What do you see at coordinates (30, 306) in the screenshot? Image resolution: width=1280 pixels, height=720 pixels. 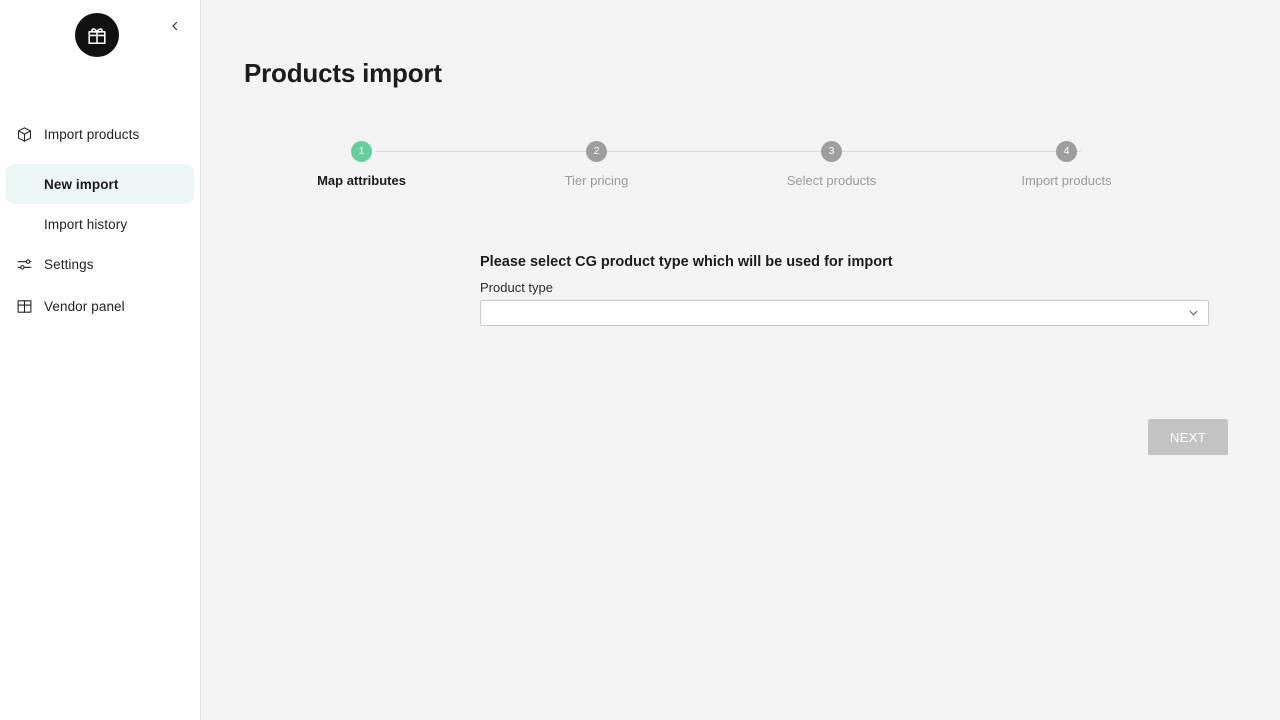 I see `layout-panel-icon` at bounding box center [30, 306].